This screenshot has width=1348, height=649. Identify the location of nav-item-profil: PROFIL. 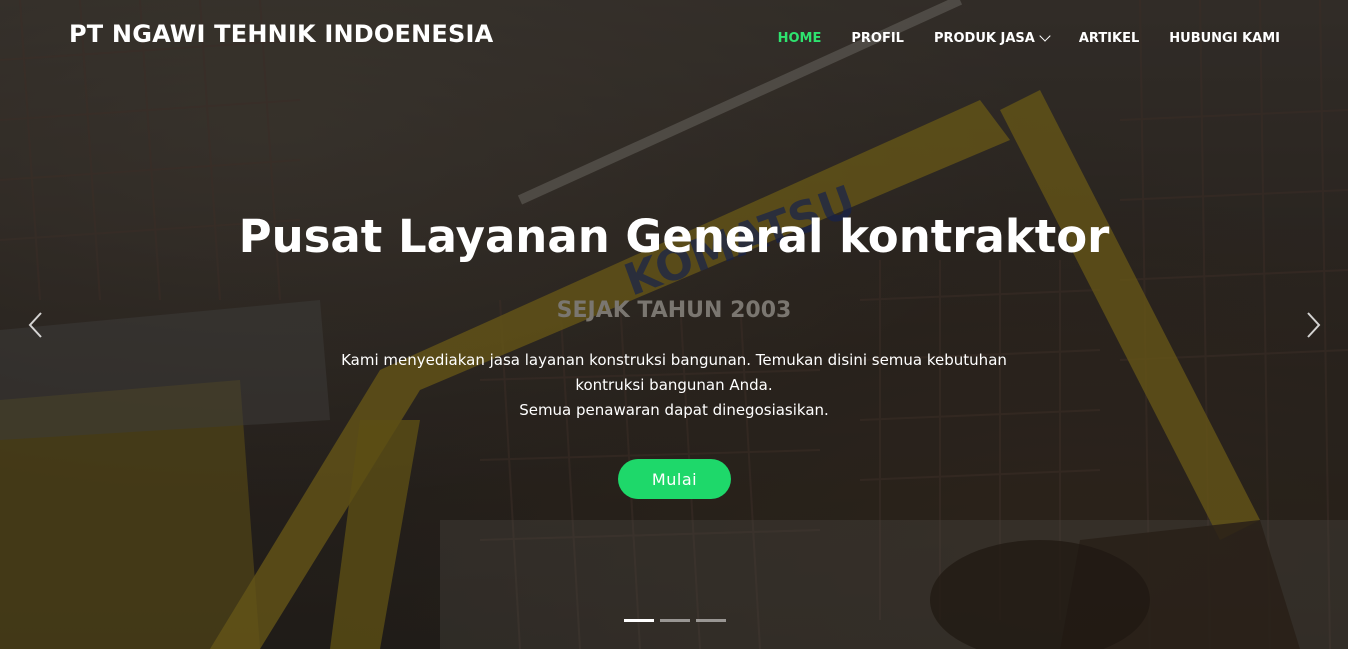
(877, 38).